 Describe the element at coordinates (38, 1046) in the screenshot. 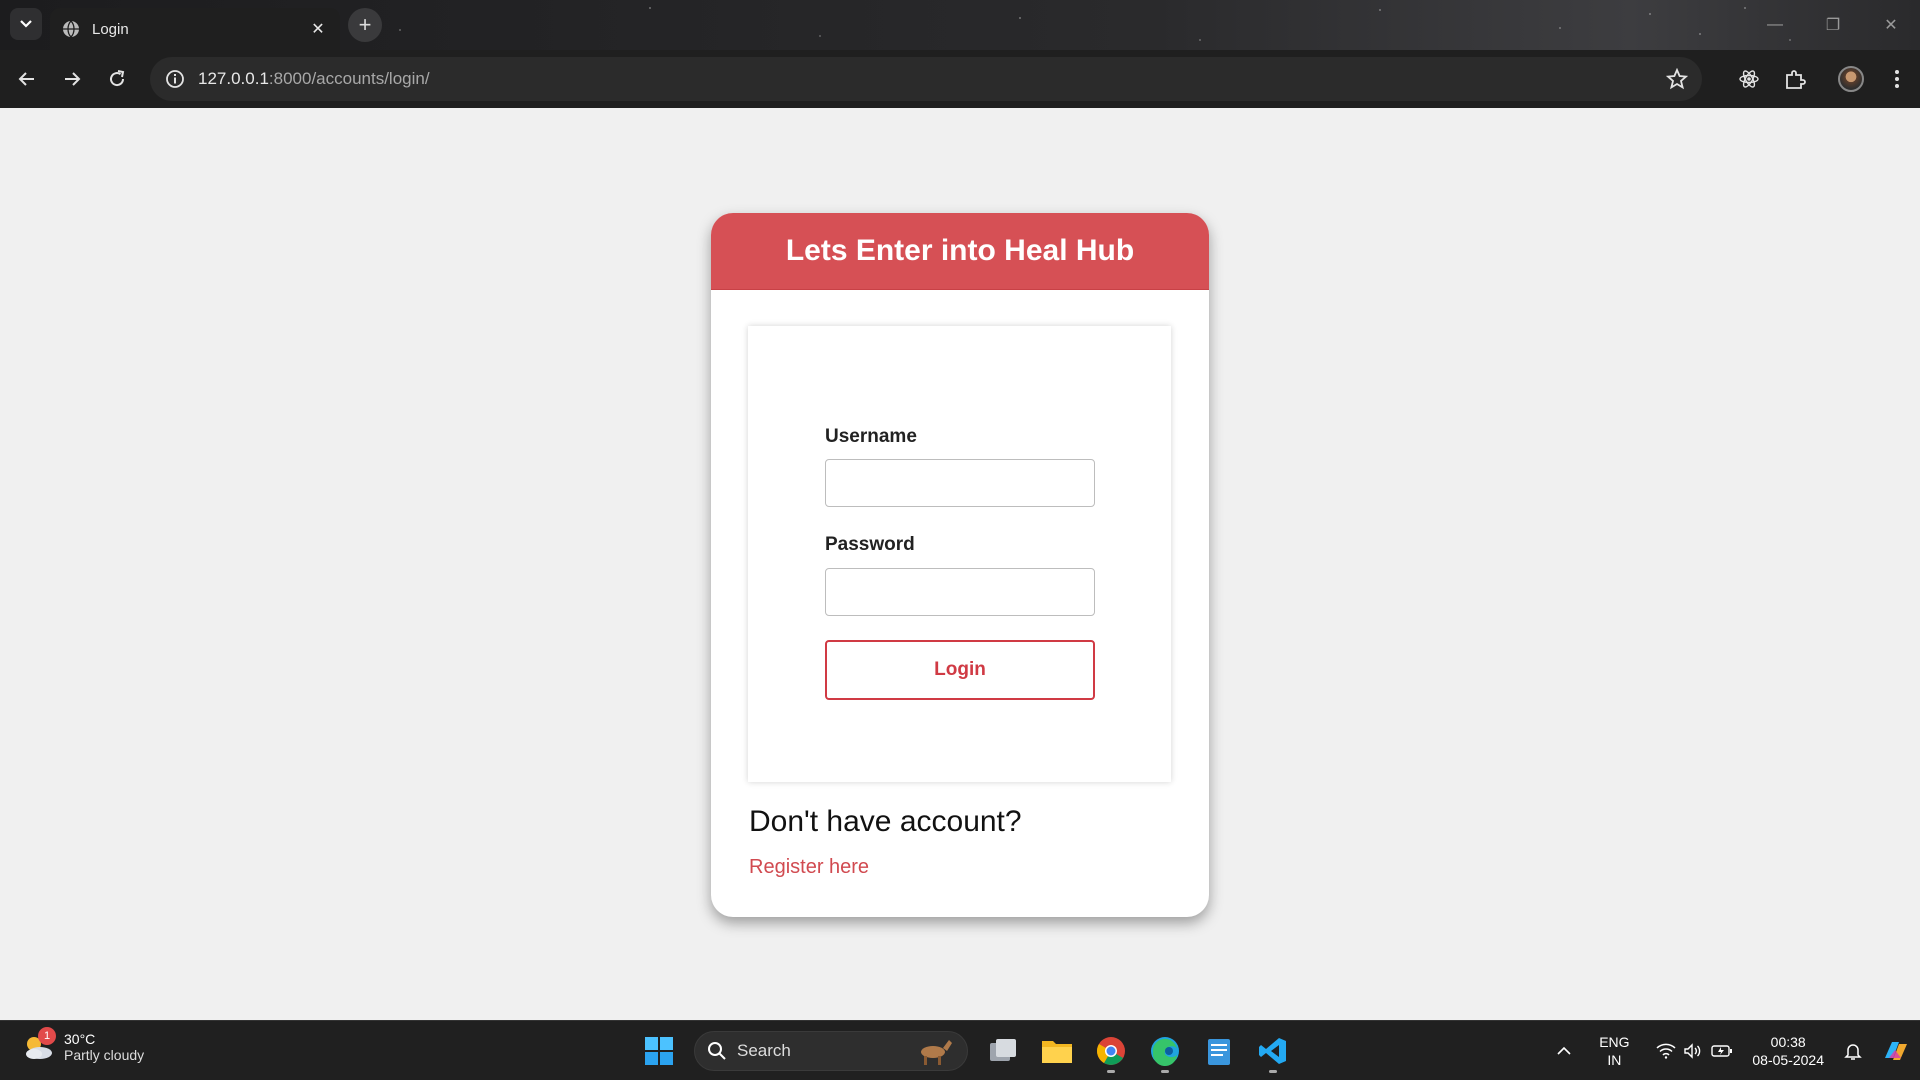

I see `partly-cloudy-icon: 1` at that location.